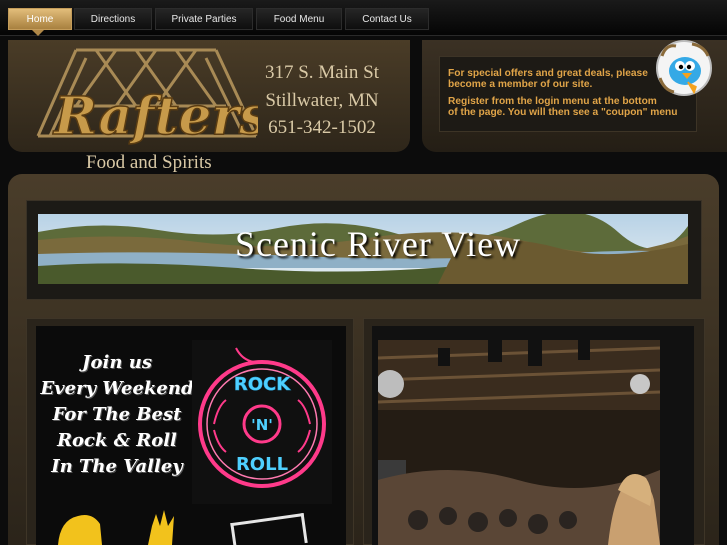 Image resolution: width=727 pixels, height=545 pixels. I want to click on event-line-5: In The Valley, so click(117, 466).